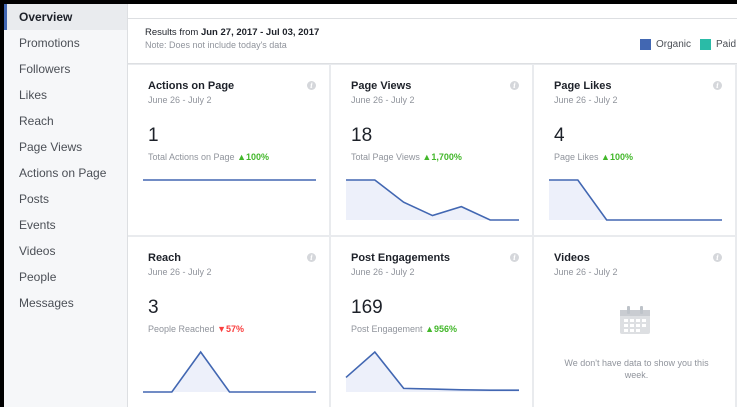  I want to click on sidebar-item-videos: Videos, so click(65, 251).